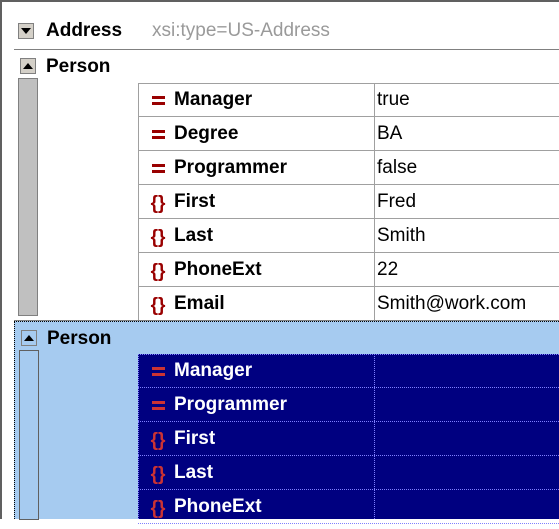  Describe the element at coordinates (218, 269) in the screenshot. I see `node-name: PhoneExt` at that location.